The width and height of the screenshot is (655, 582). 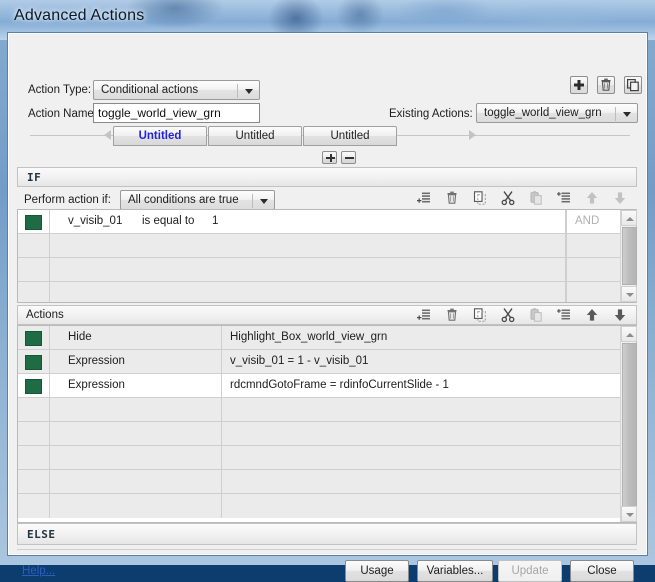 I want to click on action-row-2: Expression v_visib_01 = 1 - v_visib_01, so click(x=320, y=362).